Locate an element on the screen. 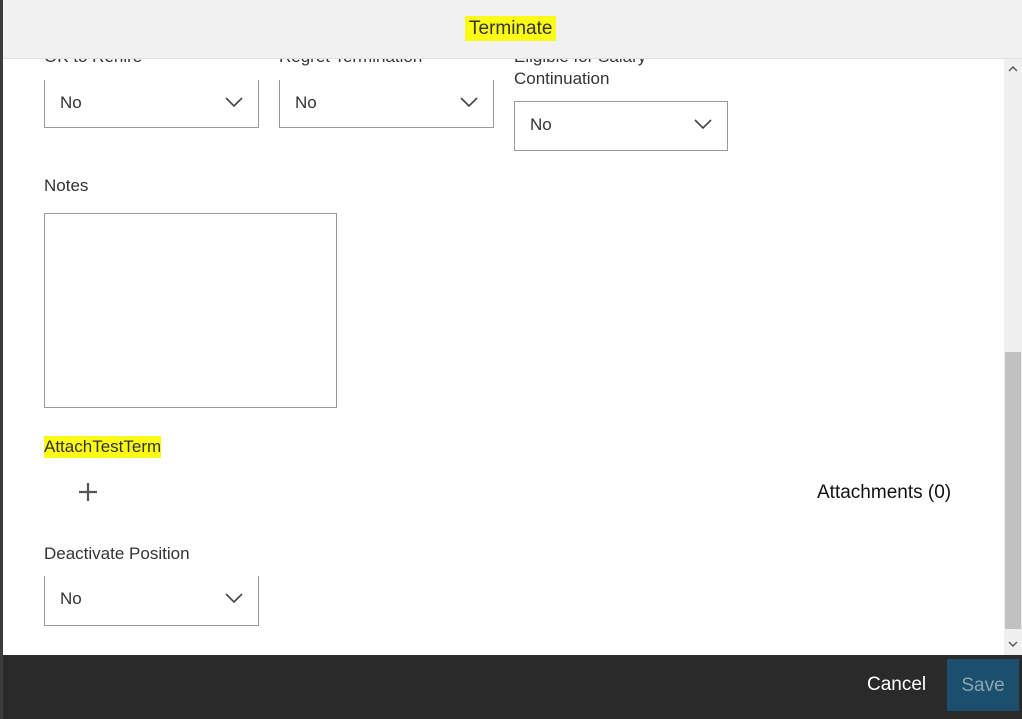 The image size is (1022, 719). ok-to-rehire-label: OK to Rehire is located at coordinates (93, 63).